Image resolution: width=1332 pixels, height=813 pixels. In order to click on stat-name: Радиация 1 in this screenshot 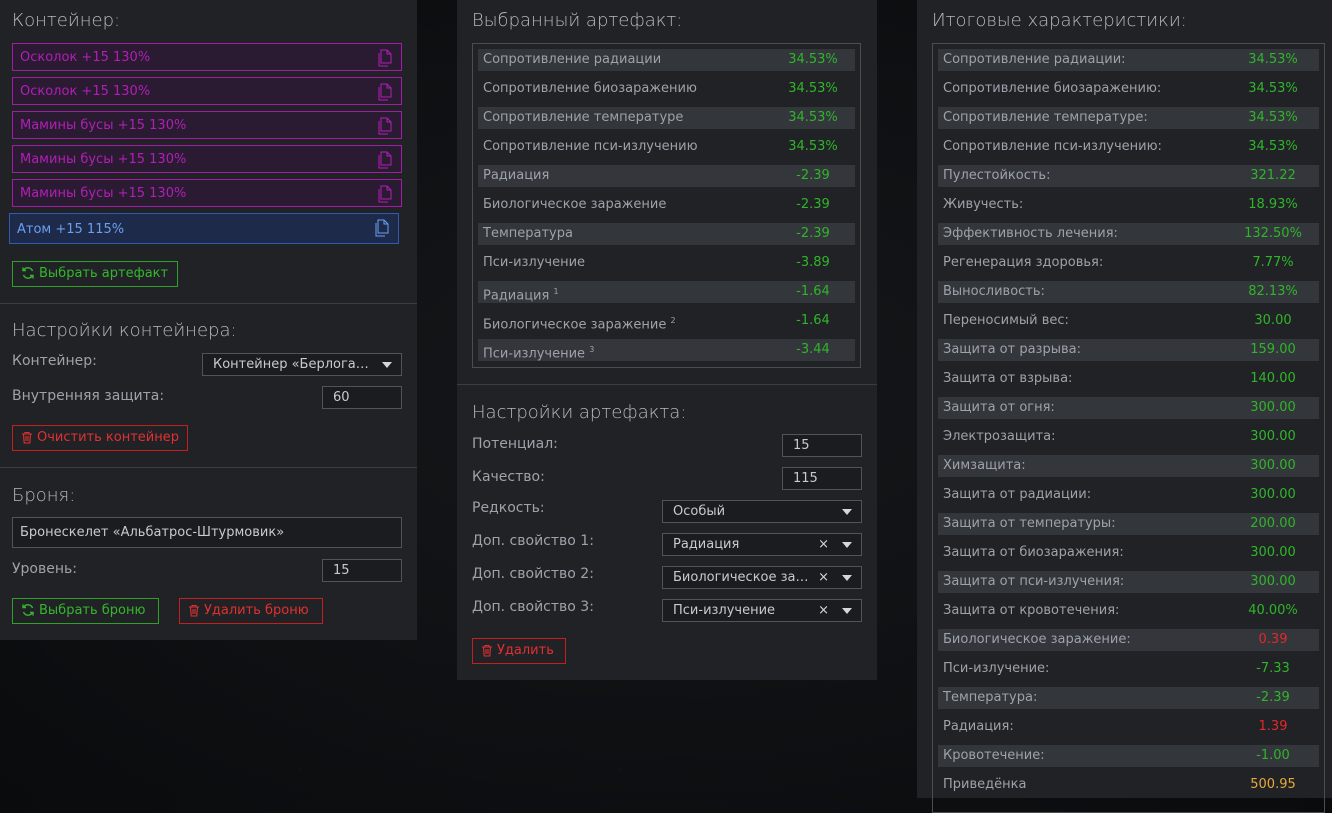, I will do `click(521, 294)`.